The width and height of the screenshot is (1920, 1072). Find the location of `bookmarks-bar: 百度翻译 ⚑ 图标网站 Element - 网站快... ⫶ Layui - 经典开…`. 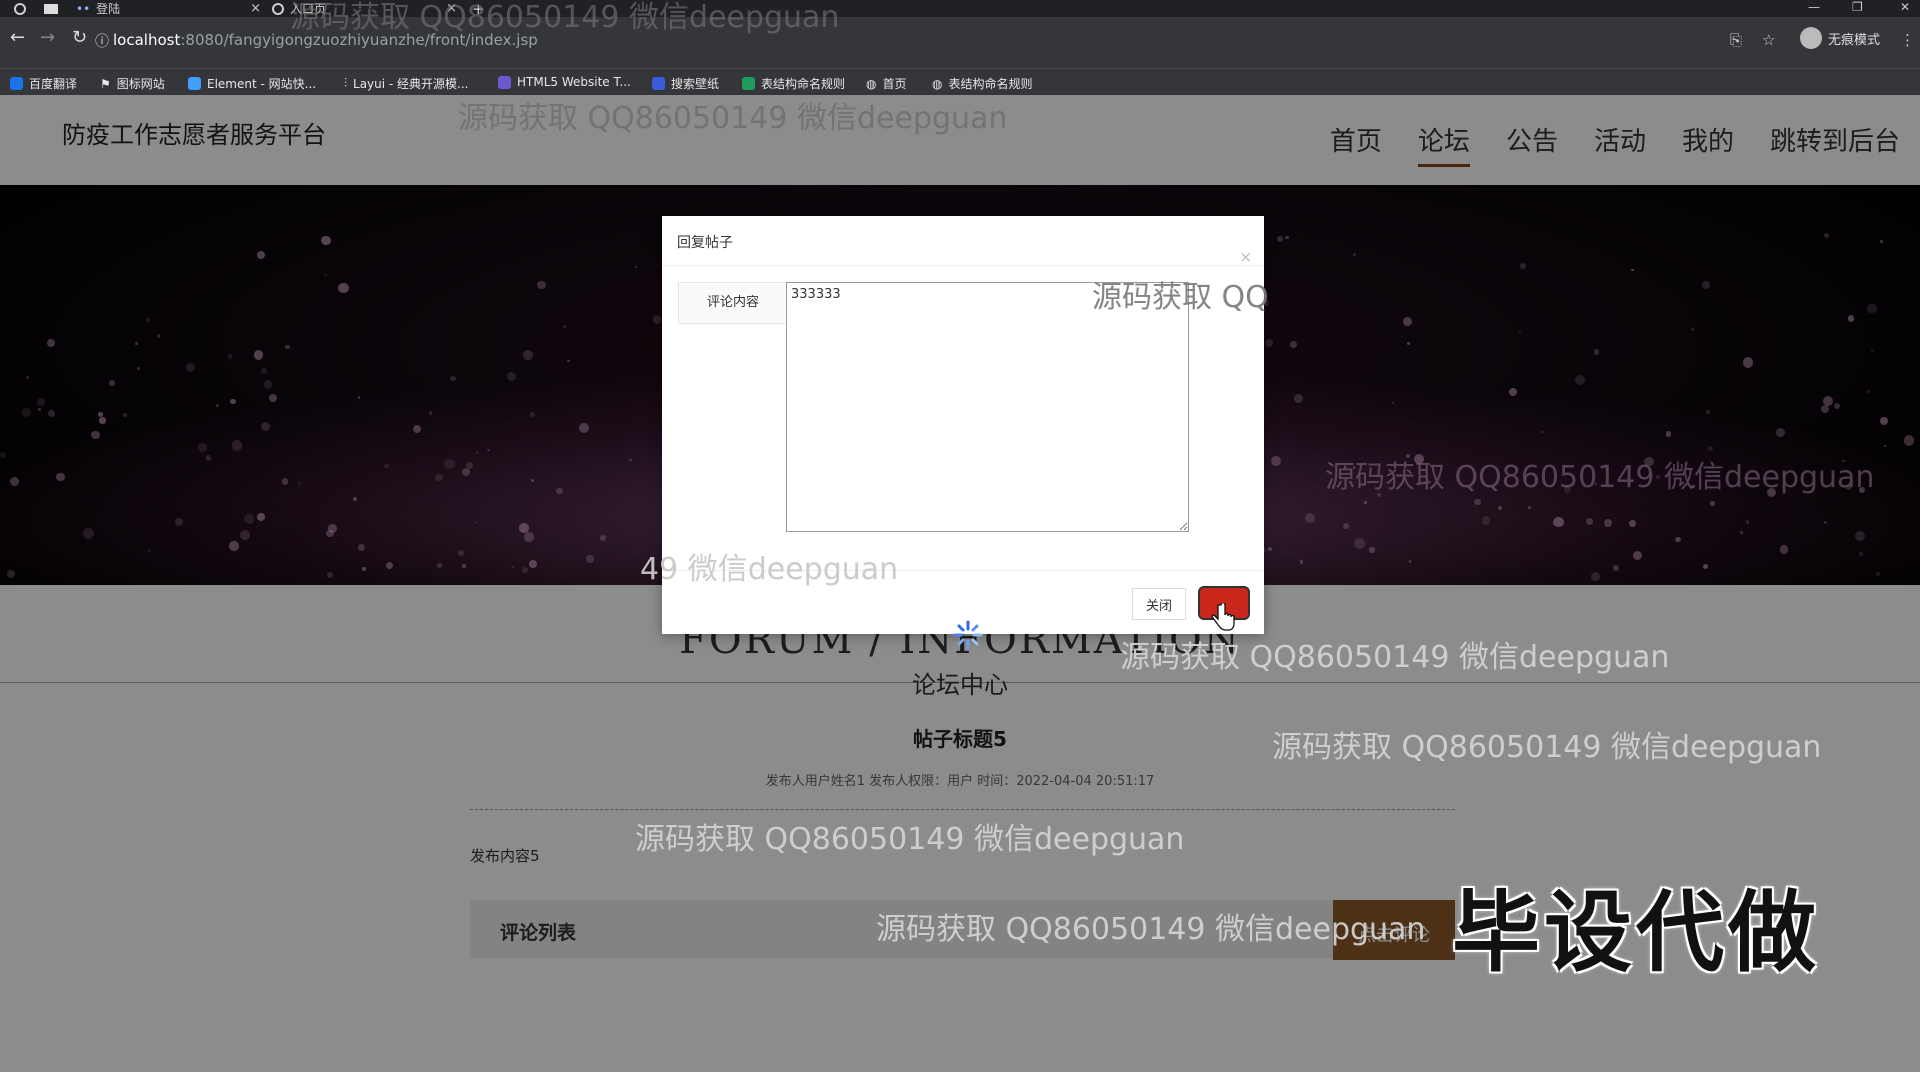

bookmarks-bar: 百度翻译 ⚑ 图标网站 Element - 网站快... ⫶ Layui - 经典开… is located at coordinates (960, 81).